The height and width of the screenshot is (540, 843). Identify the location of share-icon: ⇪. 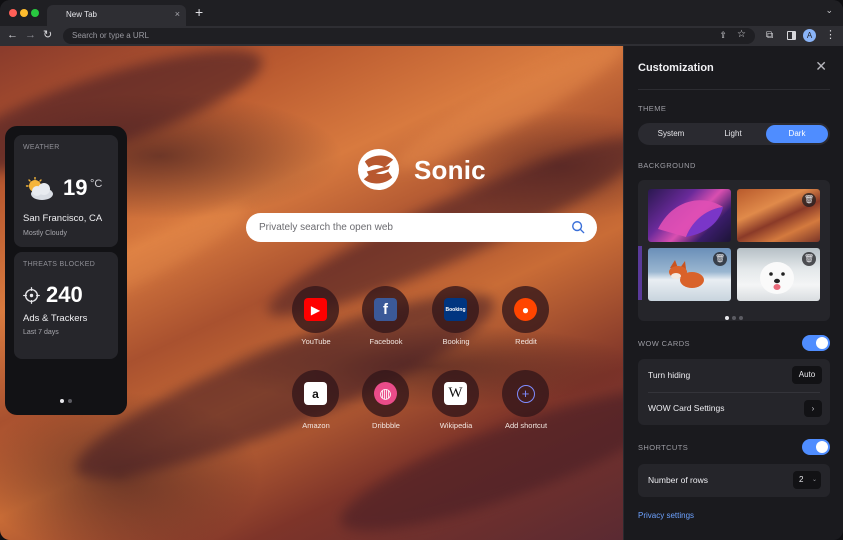
(723, 35).